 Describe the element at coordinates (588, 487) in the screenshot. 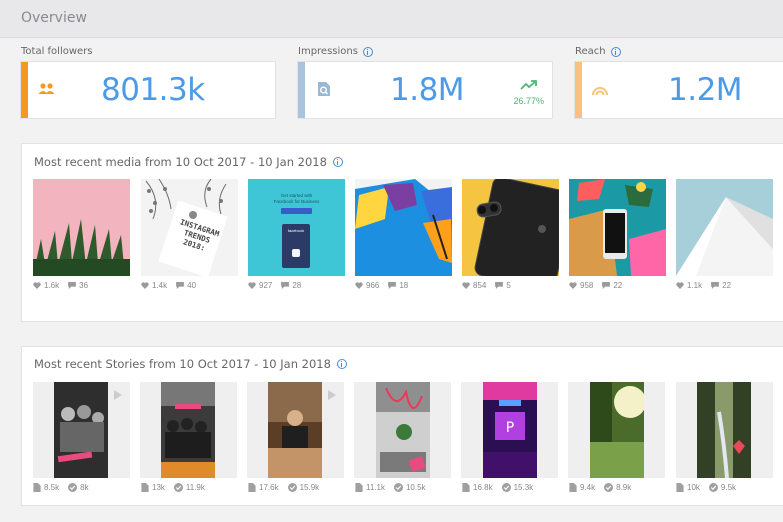

I see `story-impressions: 9.4k` at that location.